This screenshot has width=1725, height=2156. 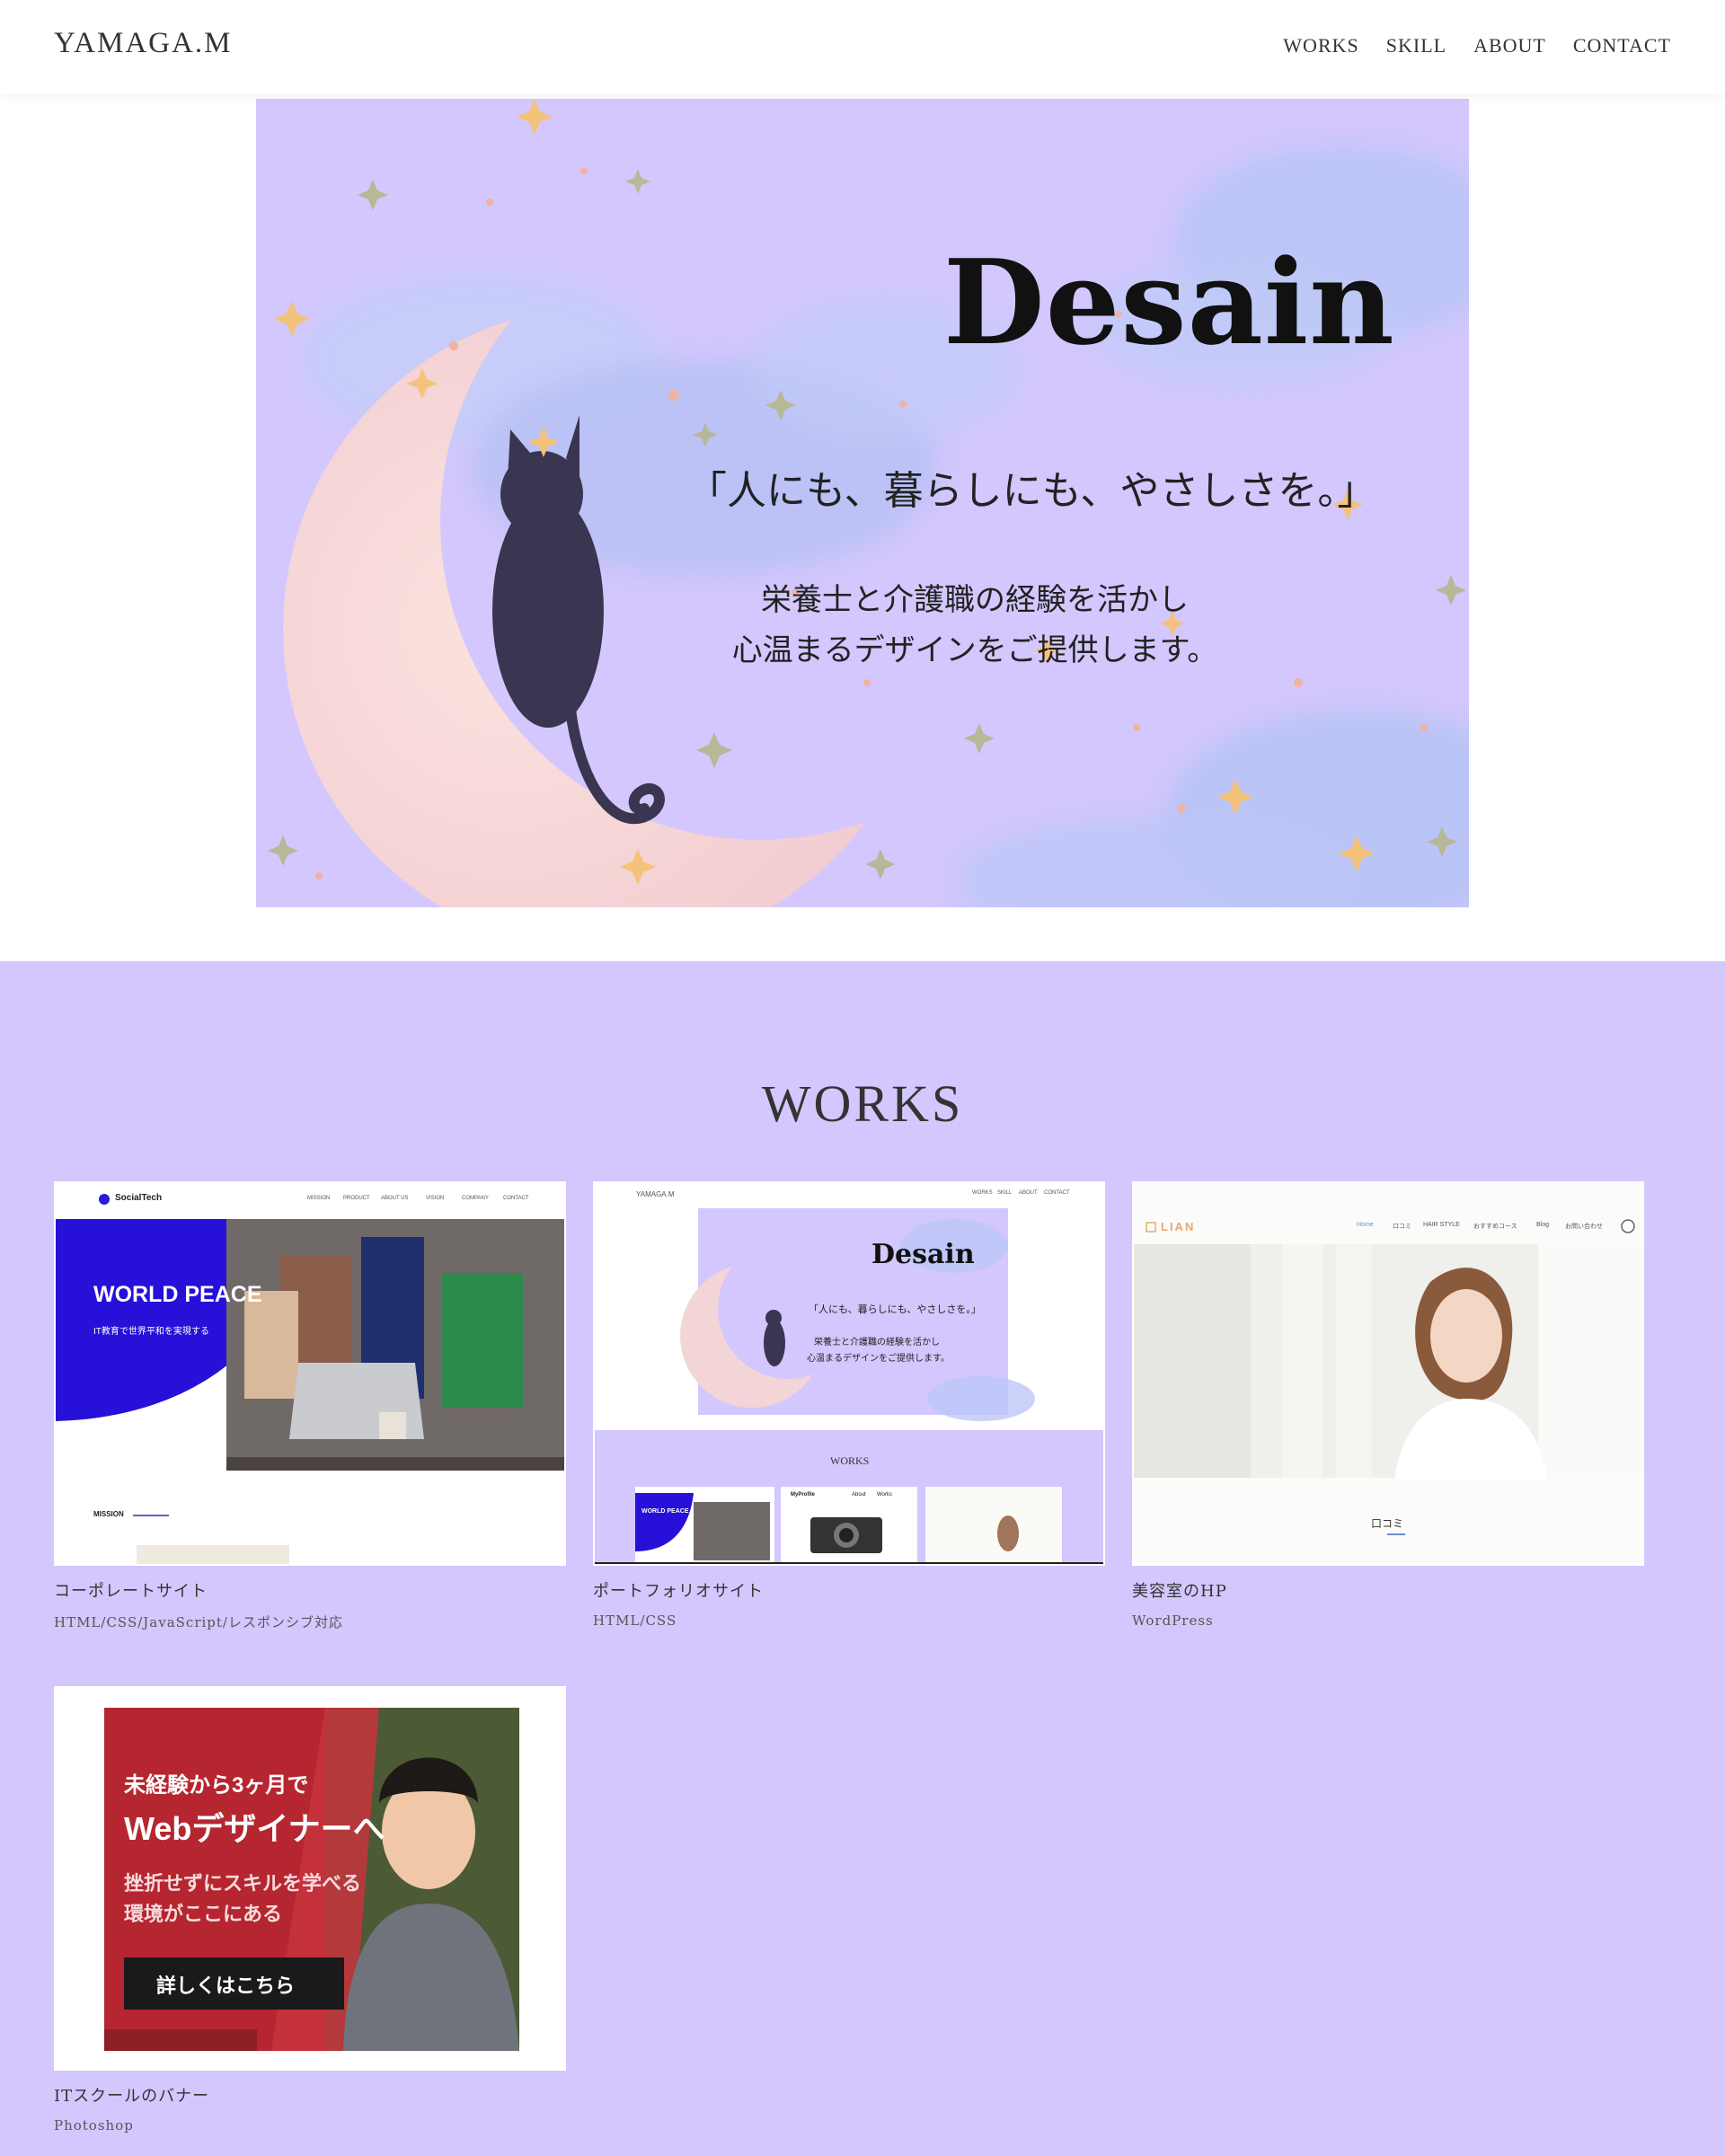 I want to click on banner-line-4: 環境がここにある, so click(x=203, y=1914).